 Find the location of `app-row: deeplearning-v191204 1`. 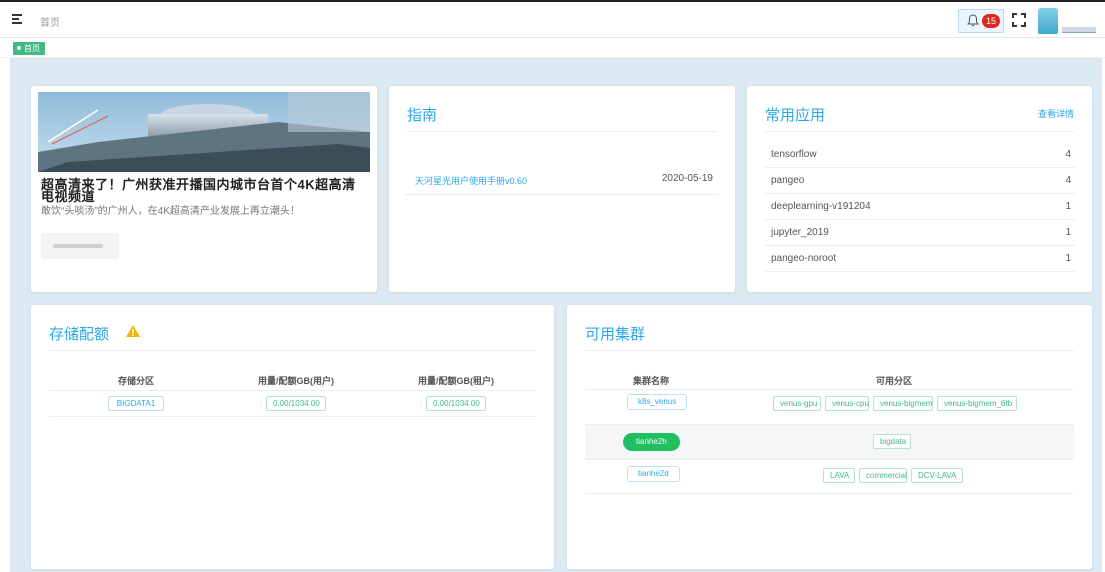

app-row: deeplearning-v191204 1 is located at coordinates (920, 207).